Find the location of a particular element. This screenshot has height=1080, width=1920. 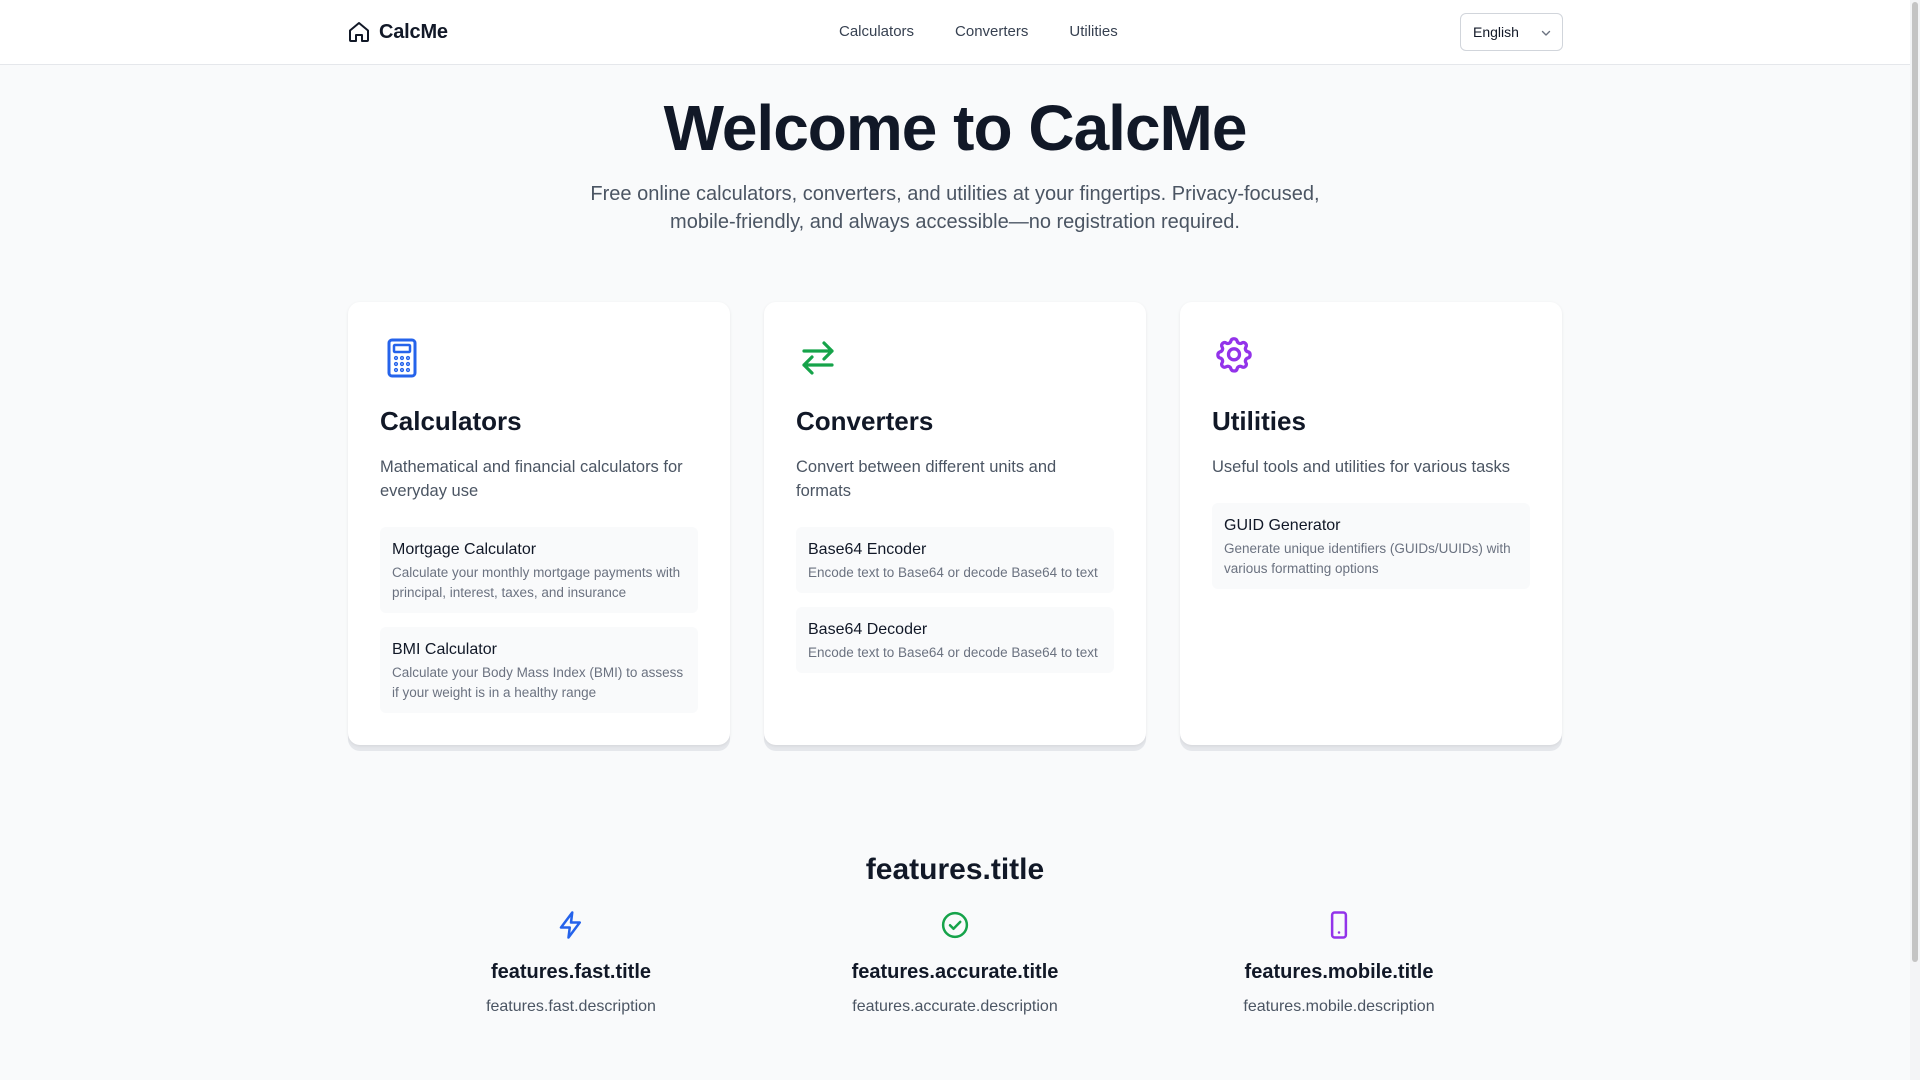

mobile-phone-icon is located at coordinates (1339, 925).